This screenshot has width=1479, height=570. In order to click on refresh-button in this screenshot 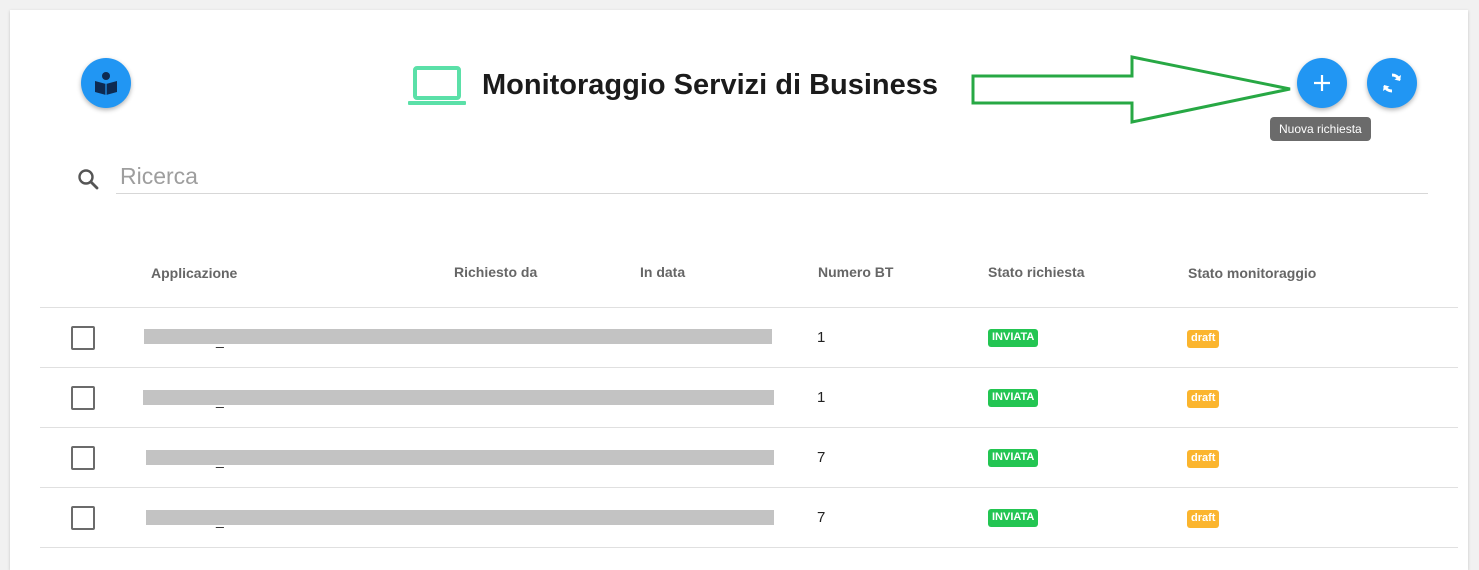, I will do `click(1392, 83)`.